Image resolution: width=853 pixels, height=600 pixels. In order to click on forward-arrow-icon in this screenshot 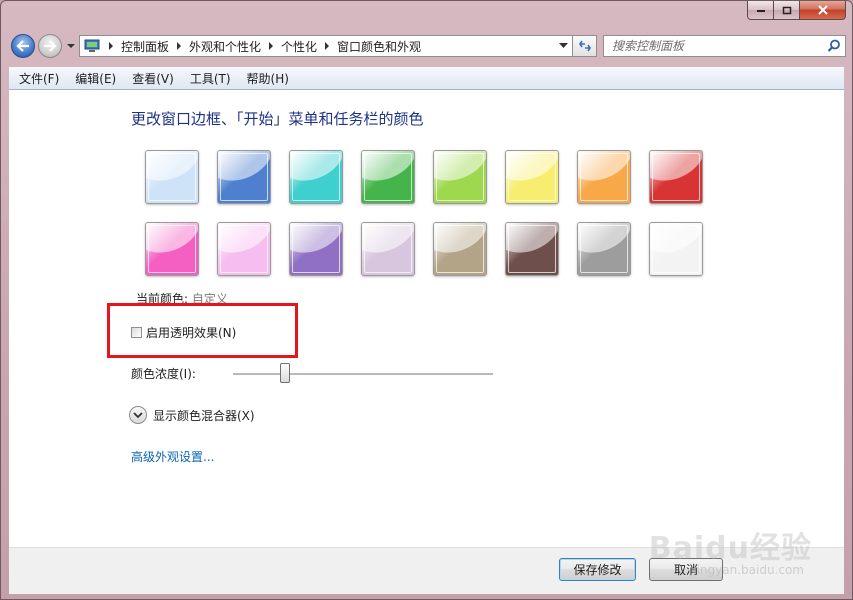, I will do `click(50, 46)`.